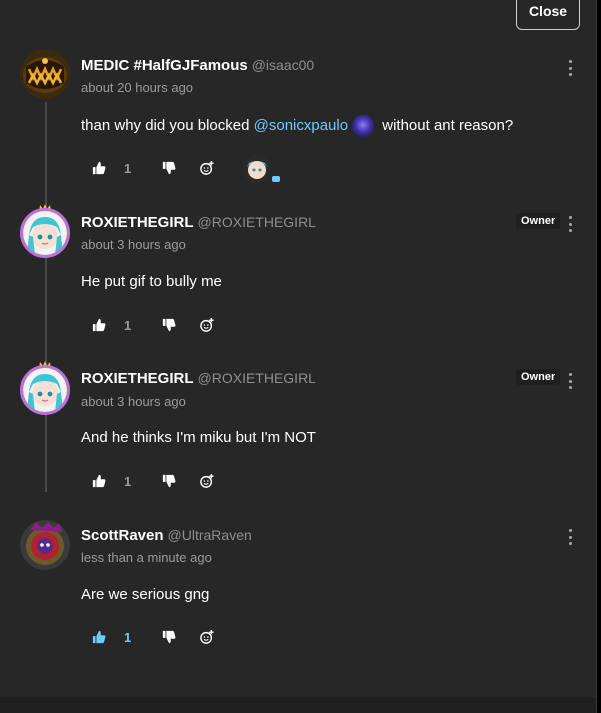  I want to click on comment-text-part: than why did you blocked, so click(167, 125).